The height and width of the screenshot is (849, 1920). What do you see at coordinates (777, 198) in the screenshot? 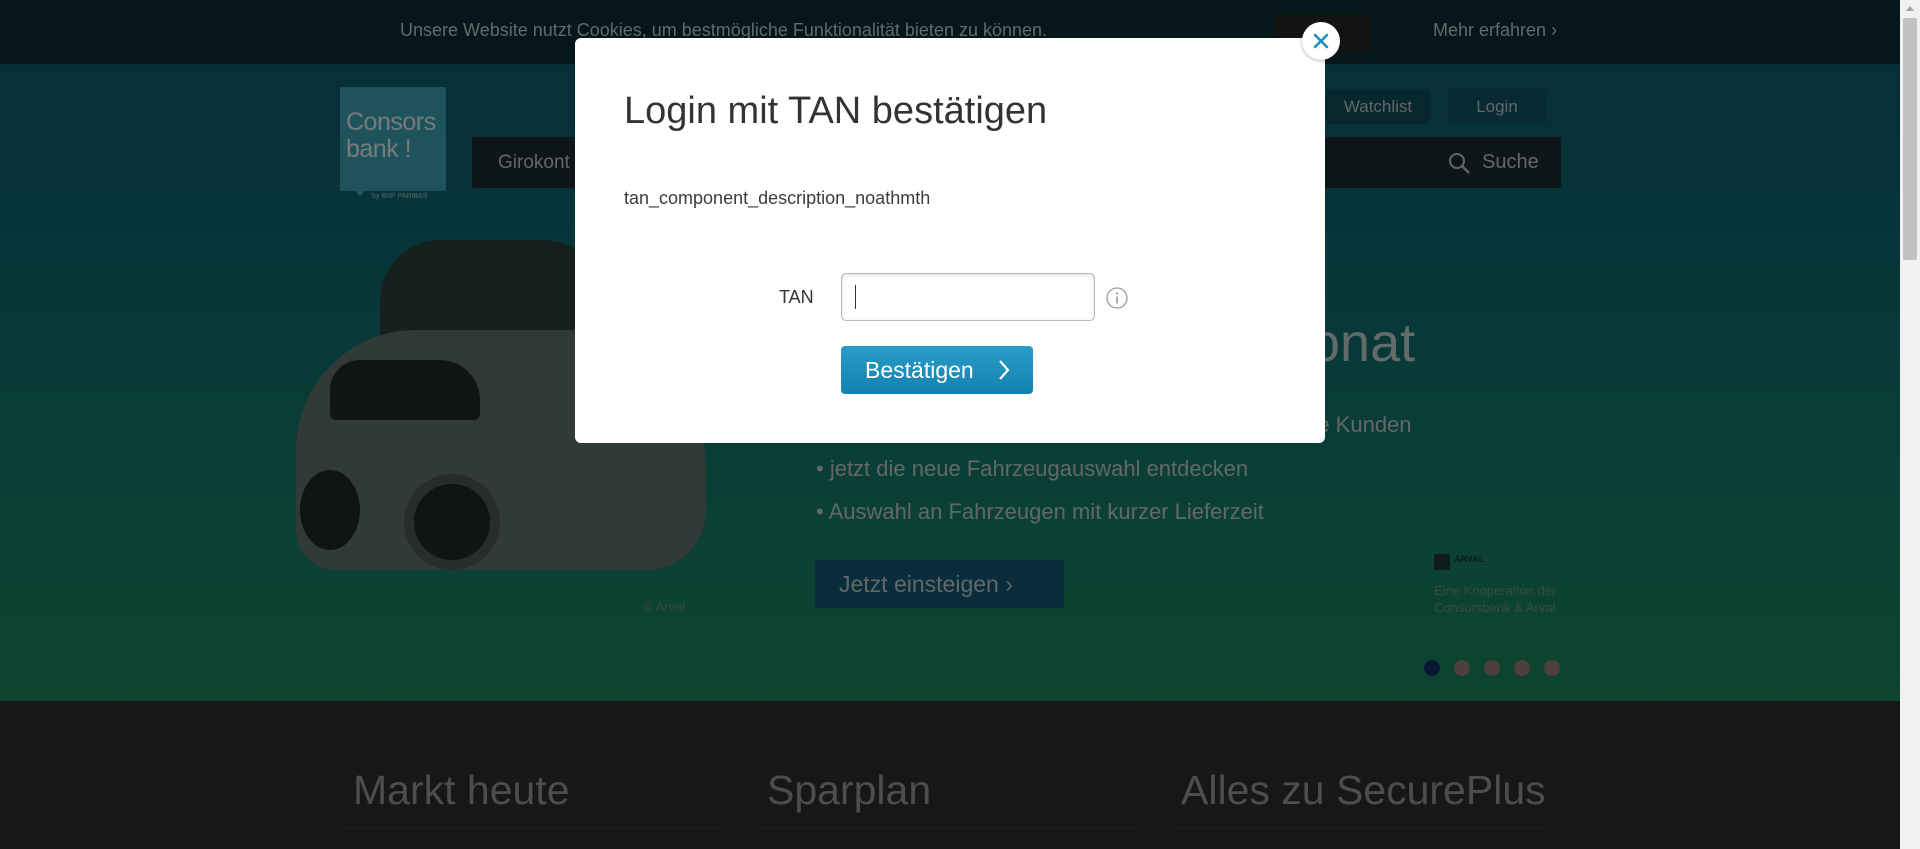
I see `dialog-description: tan_component_description_noathmth` at bounding box center [777, 198].